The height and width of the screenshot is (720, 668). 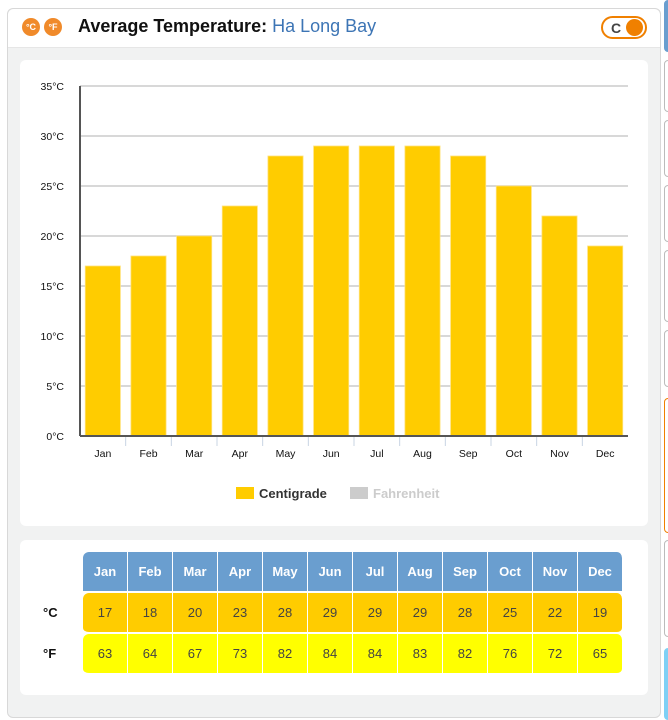 What do you see at coordinates (559, 454) in the screenshot?
I see `x-tick-label: Nov` at bounding box center [559, 454].